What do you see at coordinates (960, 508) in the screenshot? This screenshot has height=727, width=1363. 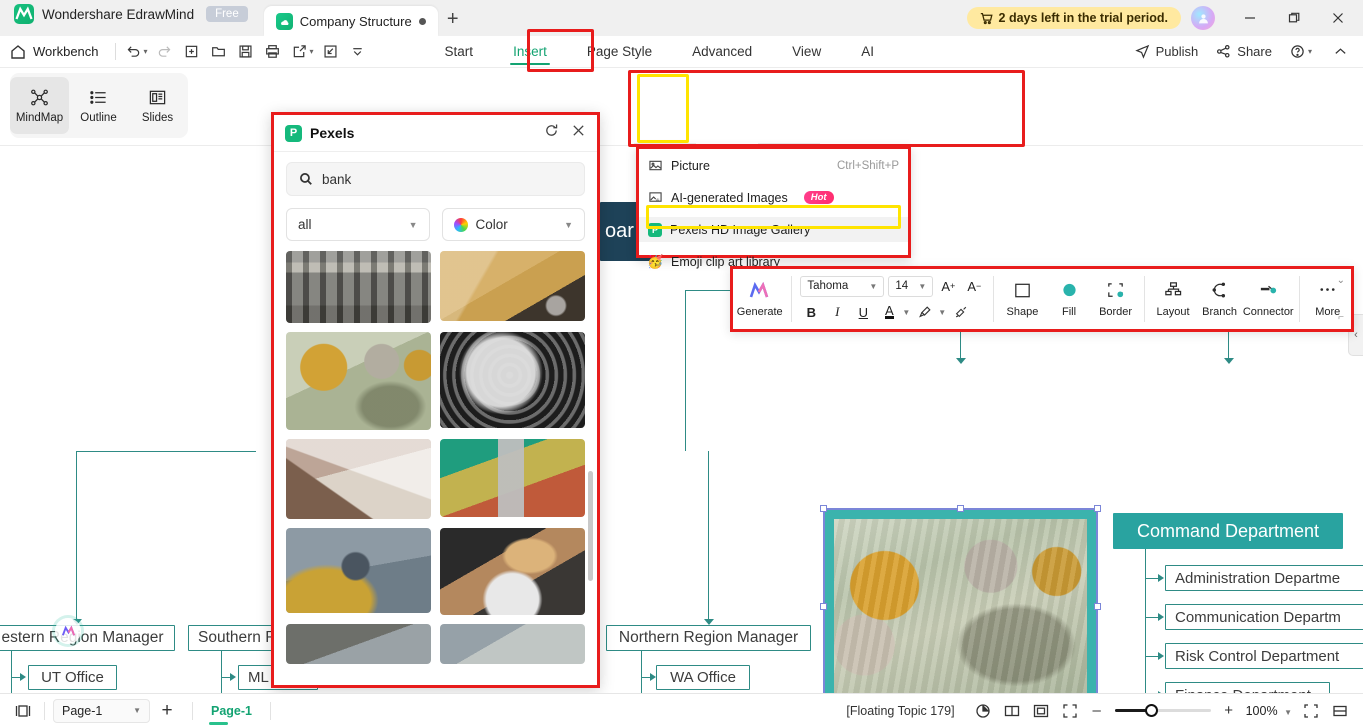 I see `resize-handle-n` at bounding box center [960, 508].